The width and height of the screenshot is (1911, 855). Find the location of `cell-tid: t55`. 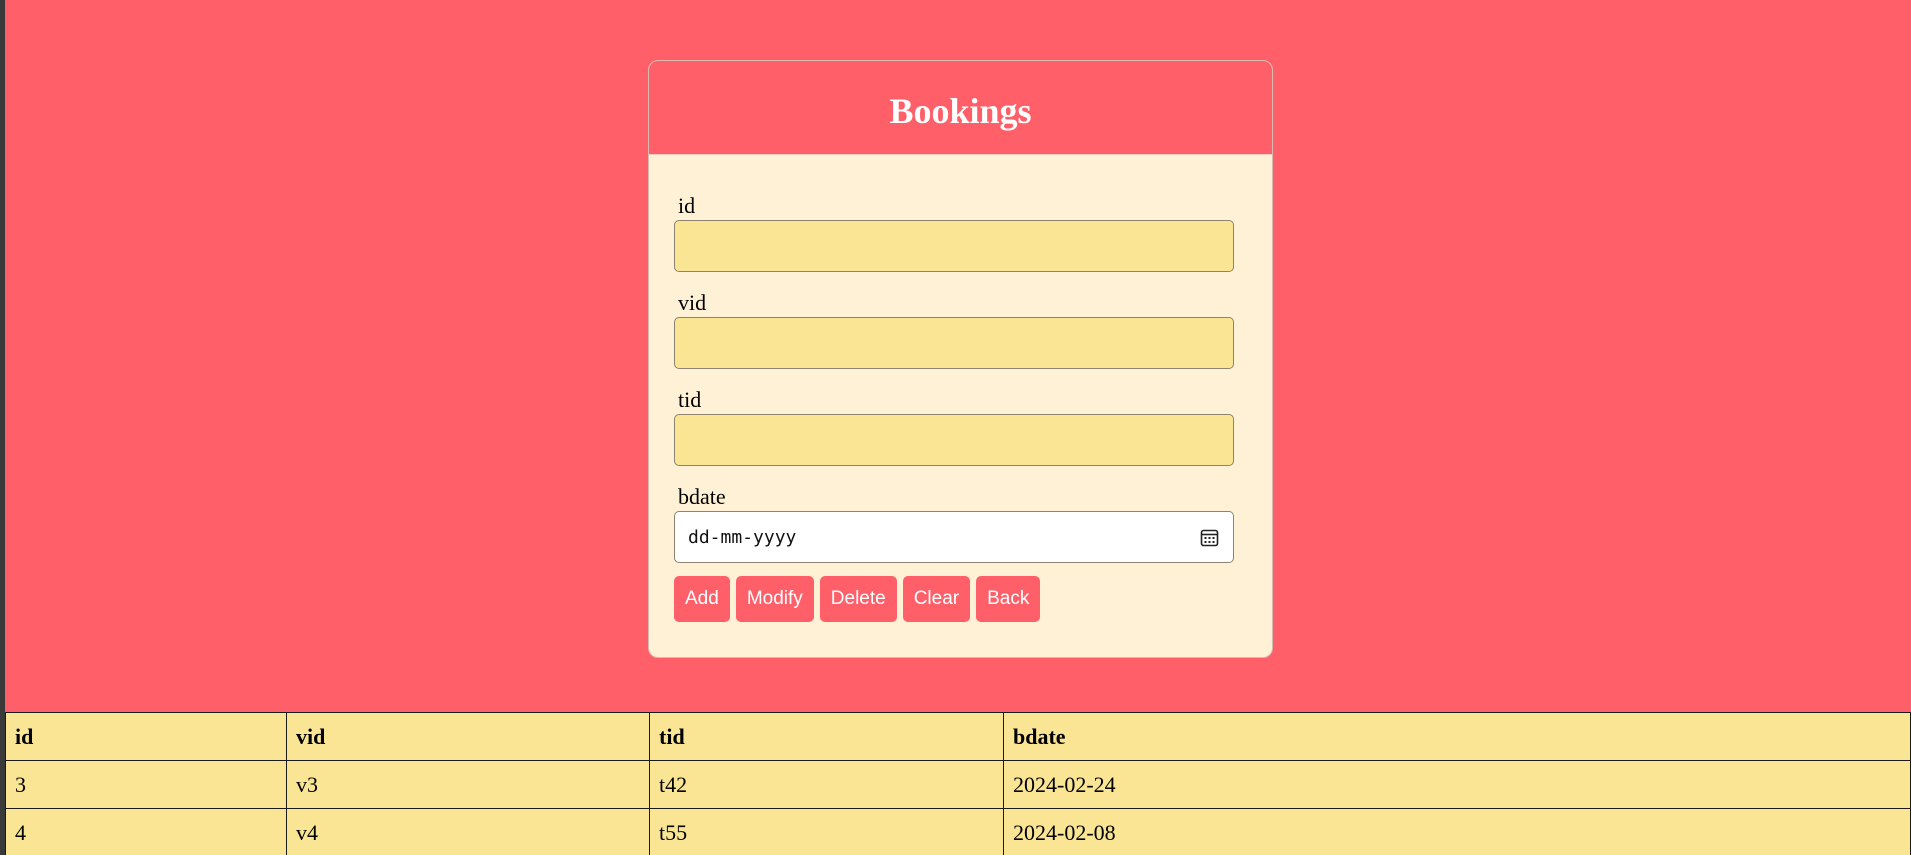

cell-tid: t55 is located at coordinates (826, 831).